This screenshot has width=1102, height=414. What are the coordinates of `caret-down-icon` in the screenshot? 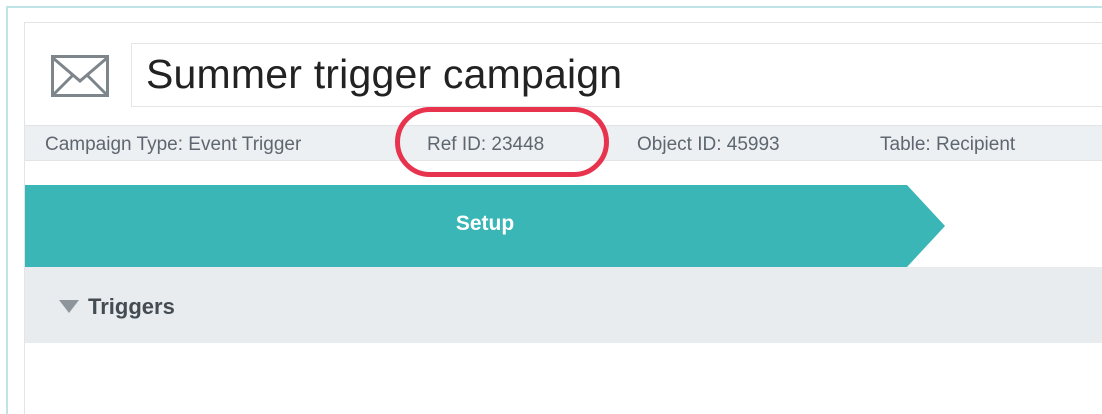 It's located at (69, 306).